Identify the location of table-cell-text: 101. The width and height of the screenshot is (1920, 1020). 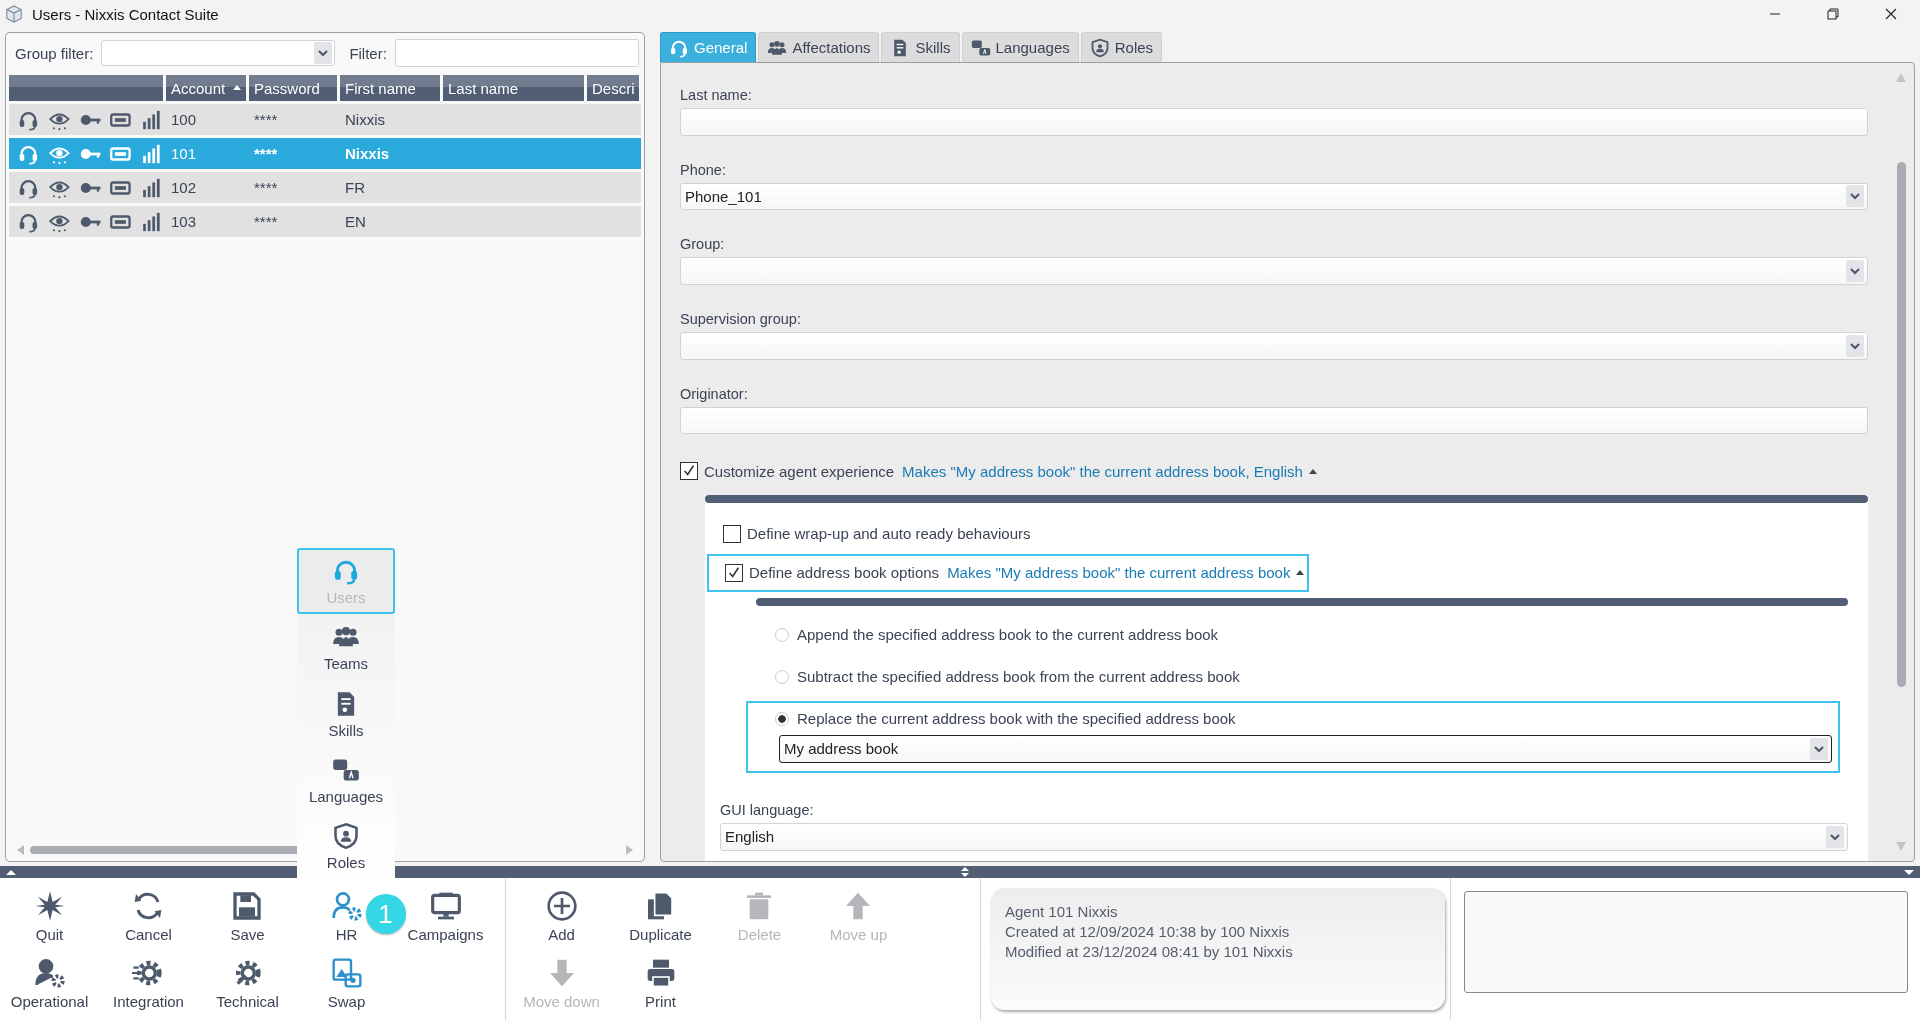
(184, 153).